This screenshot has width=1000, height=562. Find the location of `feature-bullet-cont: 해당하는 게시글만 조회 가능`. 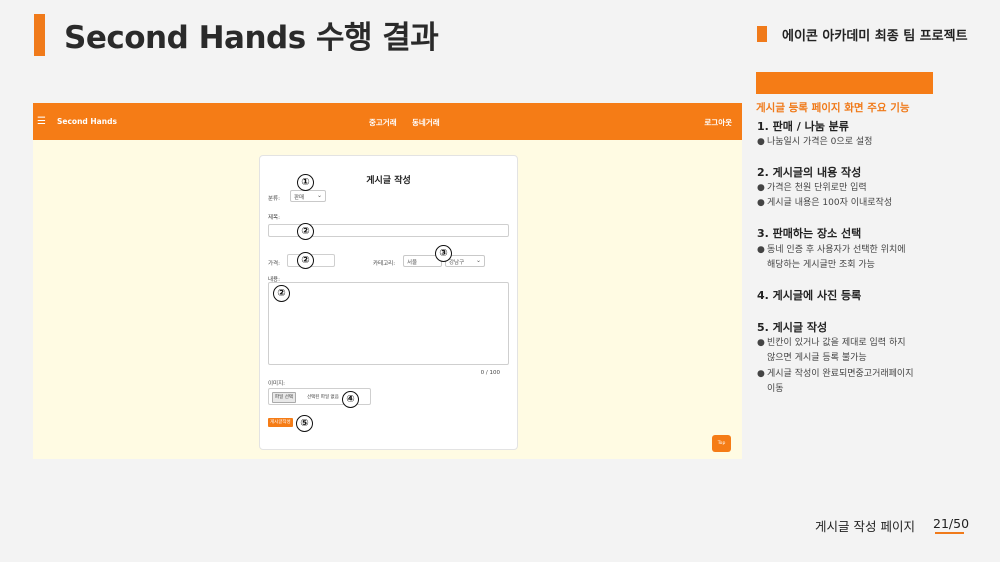

feature-bullet-cont: 해당하는 게시글만 조회 가능 is located at coordinates (821, 265).